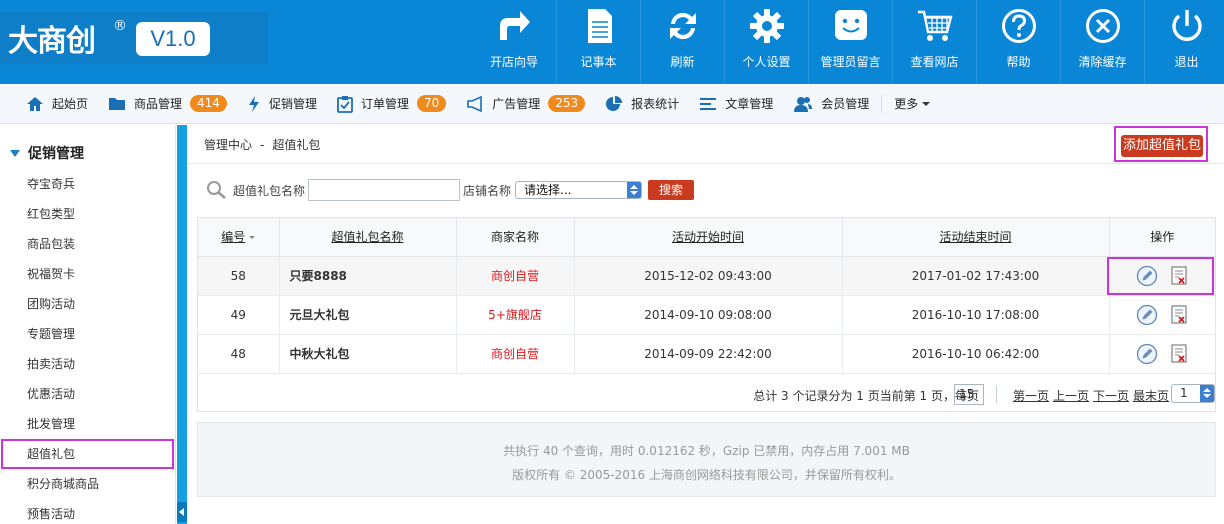  What do you see at coordinates (475, 103) in the screenshot?
I see `megaphone-icon` at bounding box center [475, 103].